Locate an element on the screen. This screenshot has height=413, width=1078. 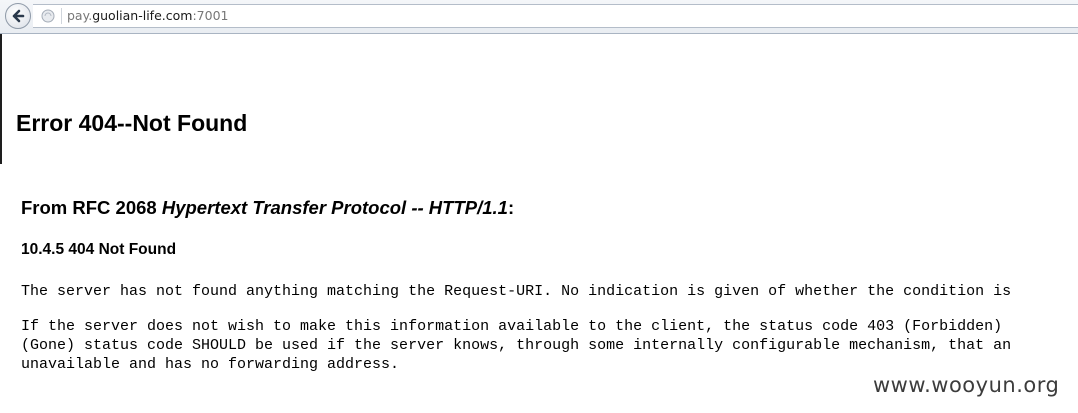
rfc-title: Hypertext Transfer Protocol -- HTTP/1.1 is located at coordinates (334, 207).